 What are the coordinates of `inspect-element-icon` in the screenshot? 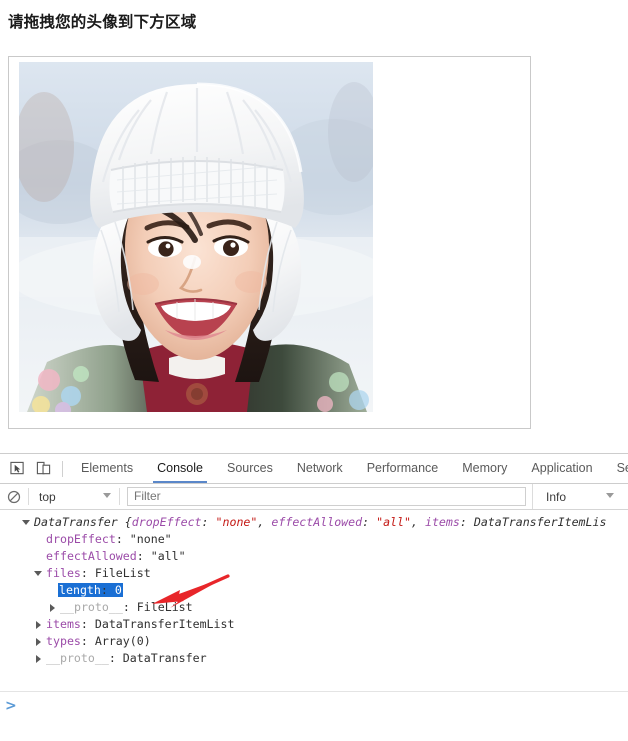 It's located at (17, 469).